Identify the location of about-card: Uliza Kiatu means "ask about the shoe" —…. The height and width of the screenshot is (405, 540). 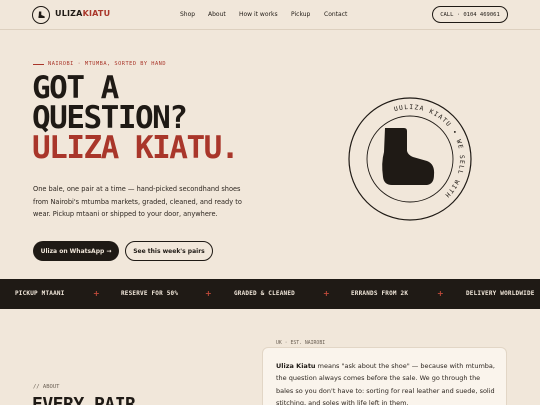
(384, 376).